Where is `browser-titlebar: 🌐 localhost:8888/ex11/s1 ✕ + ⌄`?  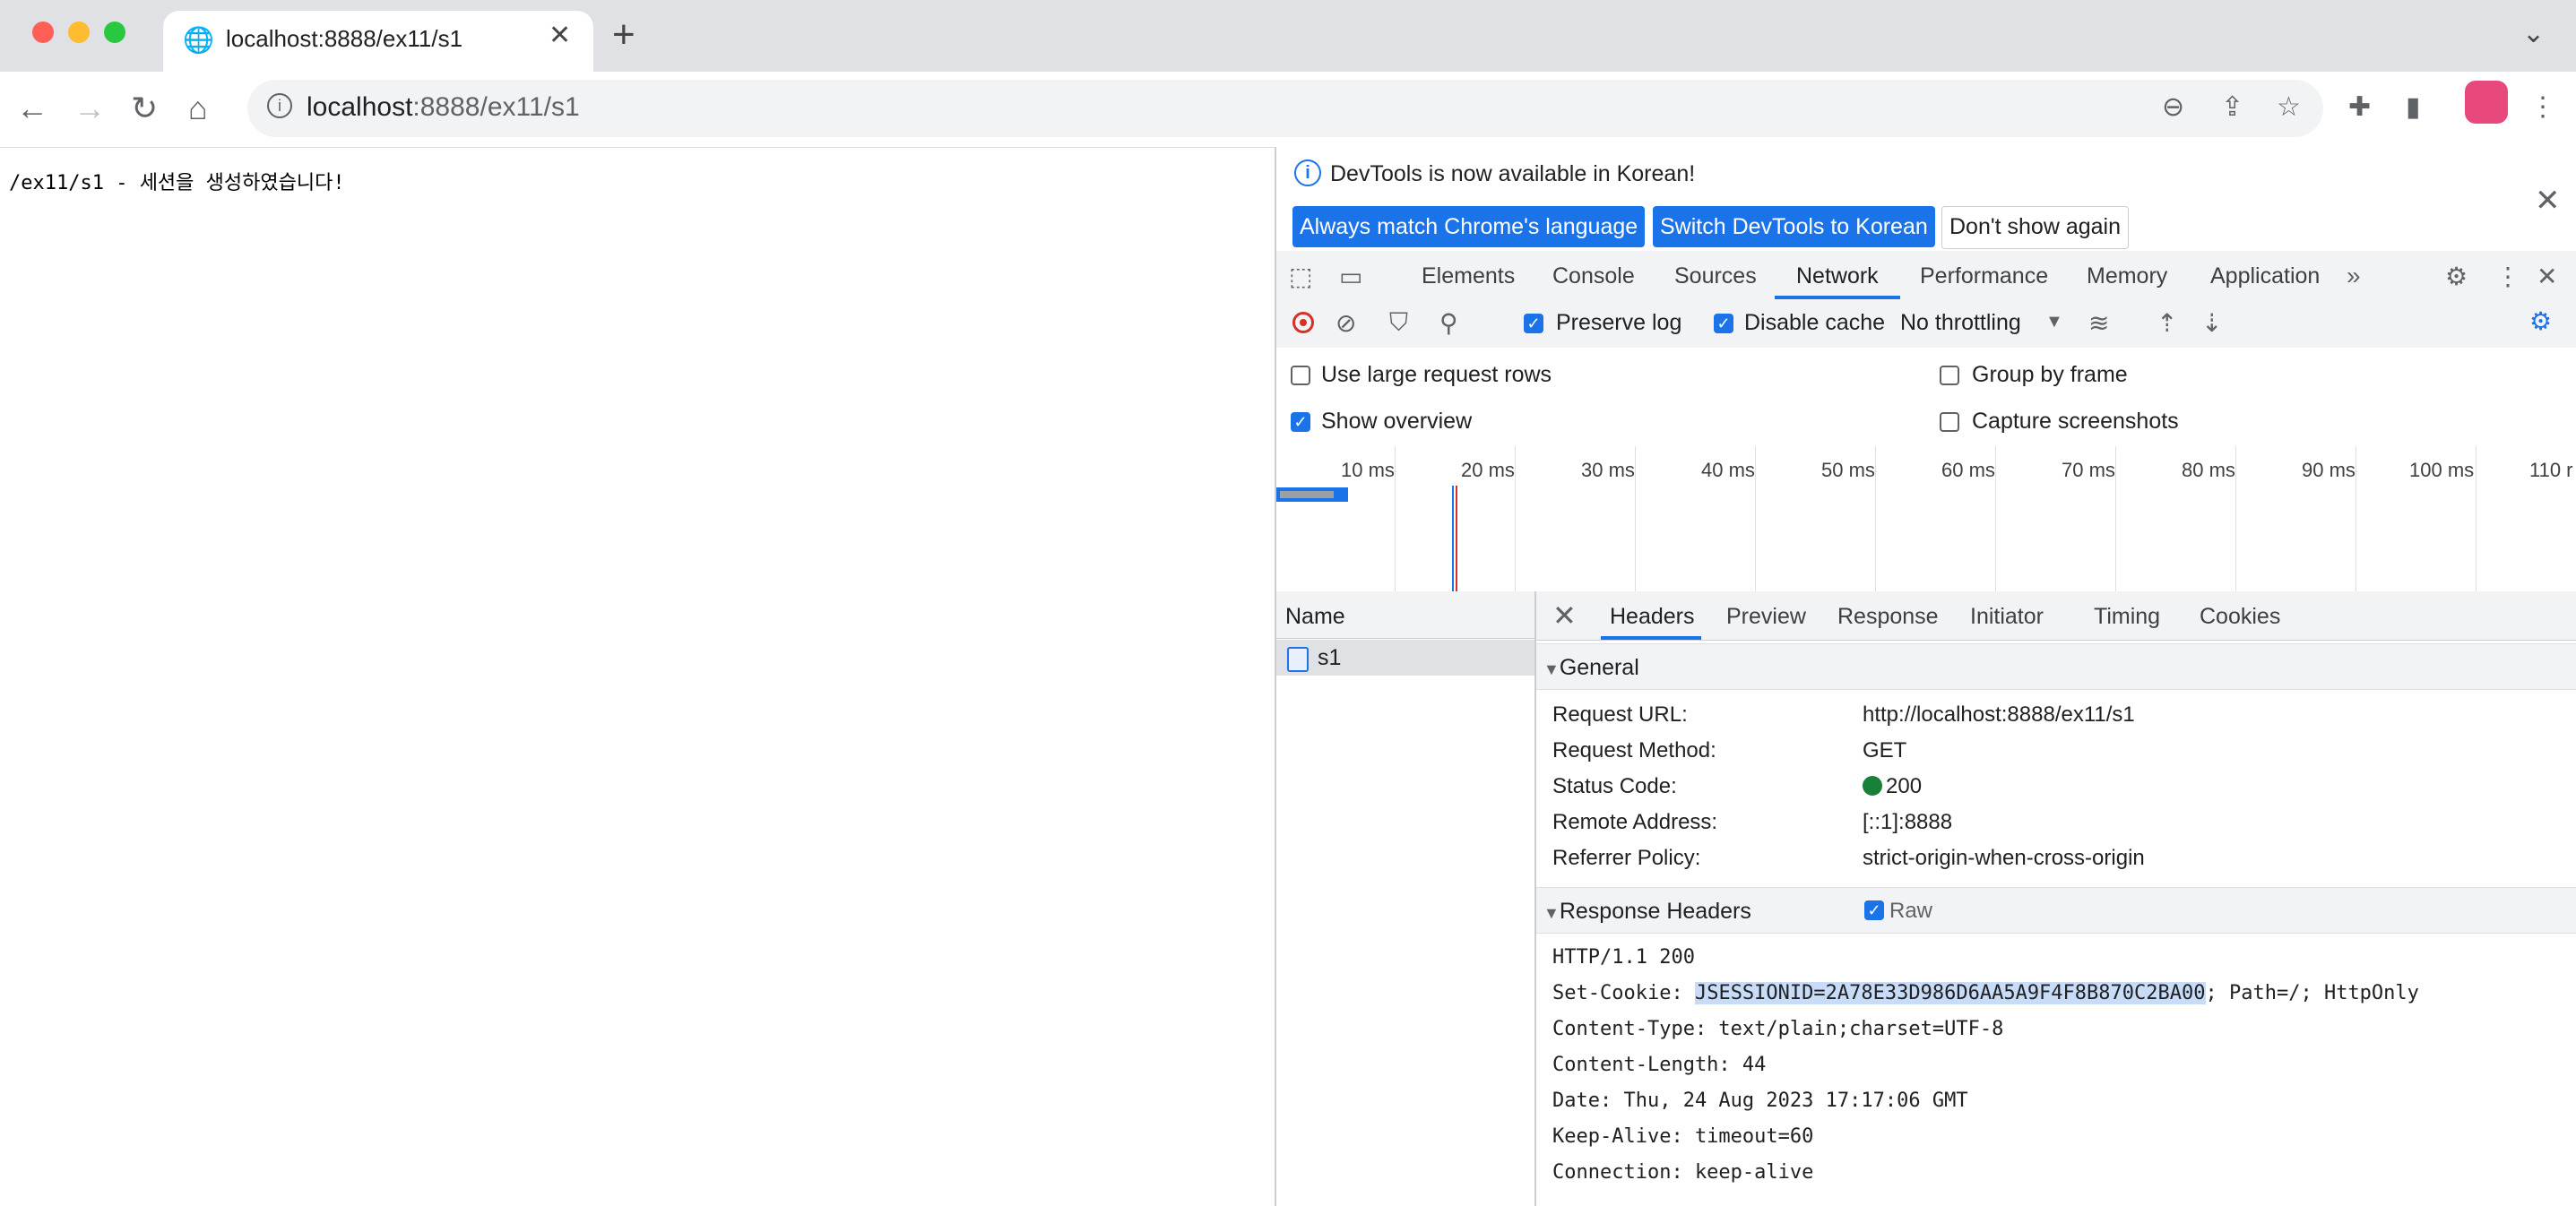
browser-titlebar: 🌐 localhost:8888/ex11/s1 ✕ + ⌄ is located at coordinates (1288, 36).